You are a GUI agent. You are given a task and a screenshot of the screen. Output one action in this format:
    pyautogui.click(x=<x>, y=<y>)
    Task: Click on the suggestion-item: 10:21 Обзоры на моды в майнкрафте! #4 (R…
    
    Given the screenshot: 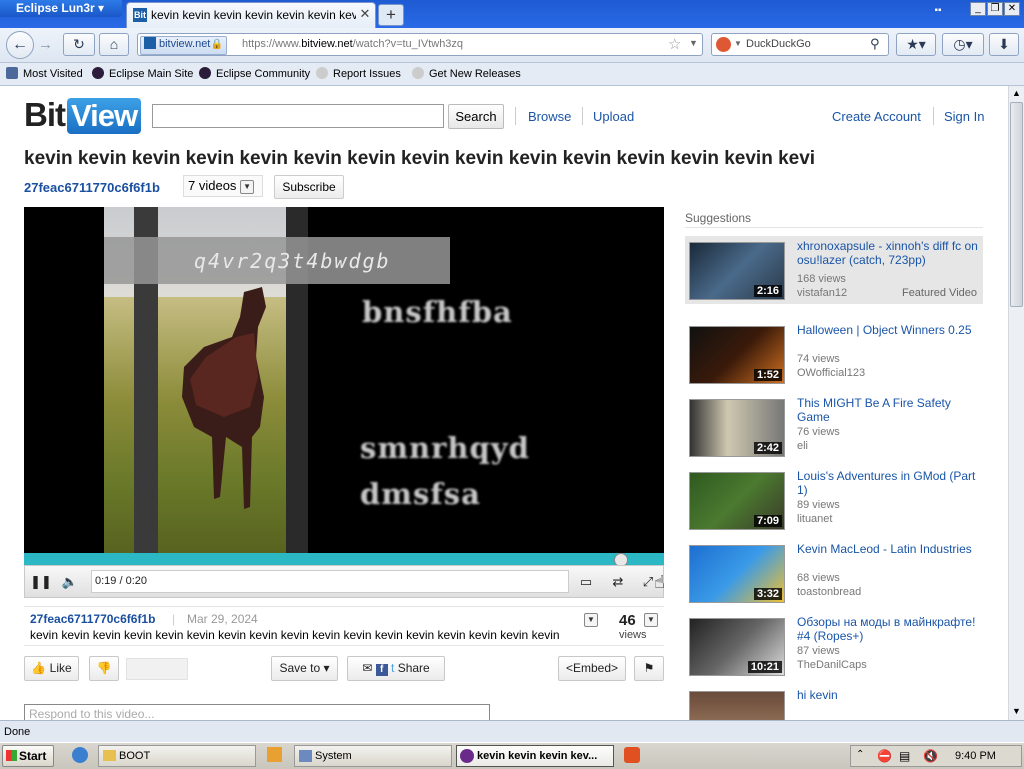 What is the action you would take?
    pyautogui.click(x=834, y=646)
    